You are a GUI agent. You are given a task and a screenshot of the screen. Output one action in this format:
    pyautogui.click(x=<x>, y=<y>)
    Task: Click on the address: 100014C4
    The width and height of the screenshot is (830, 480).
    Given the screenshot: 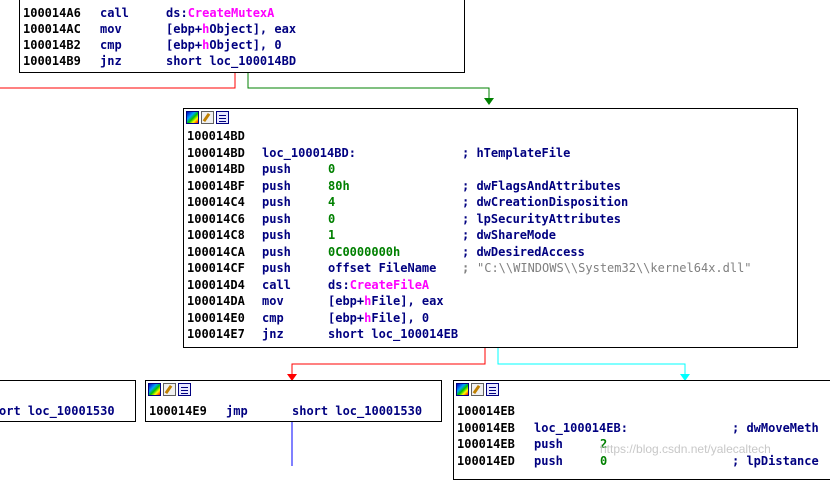 What is the action you would take?
    pyautogui.click(x=216, y=202)
    